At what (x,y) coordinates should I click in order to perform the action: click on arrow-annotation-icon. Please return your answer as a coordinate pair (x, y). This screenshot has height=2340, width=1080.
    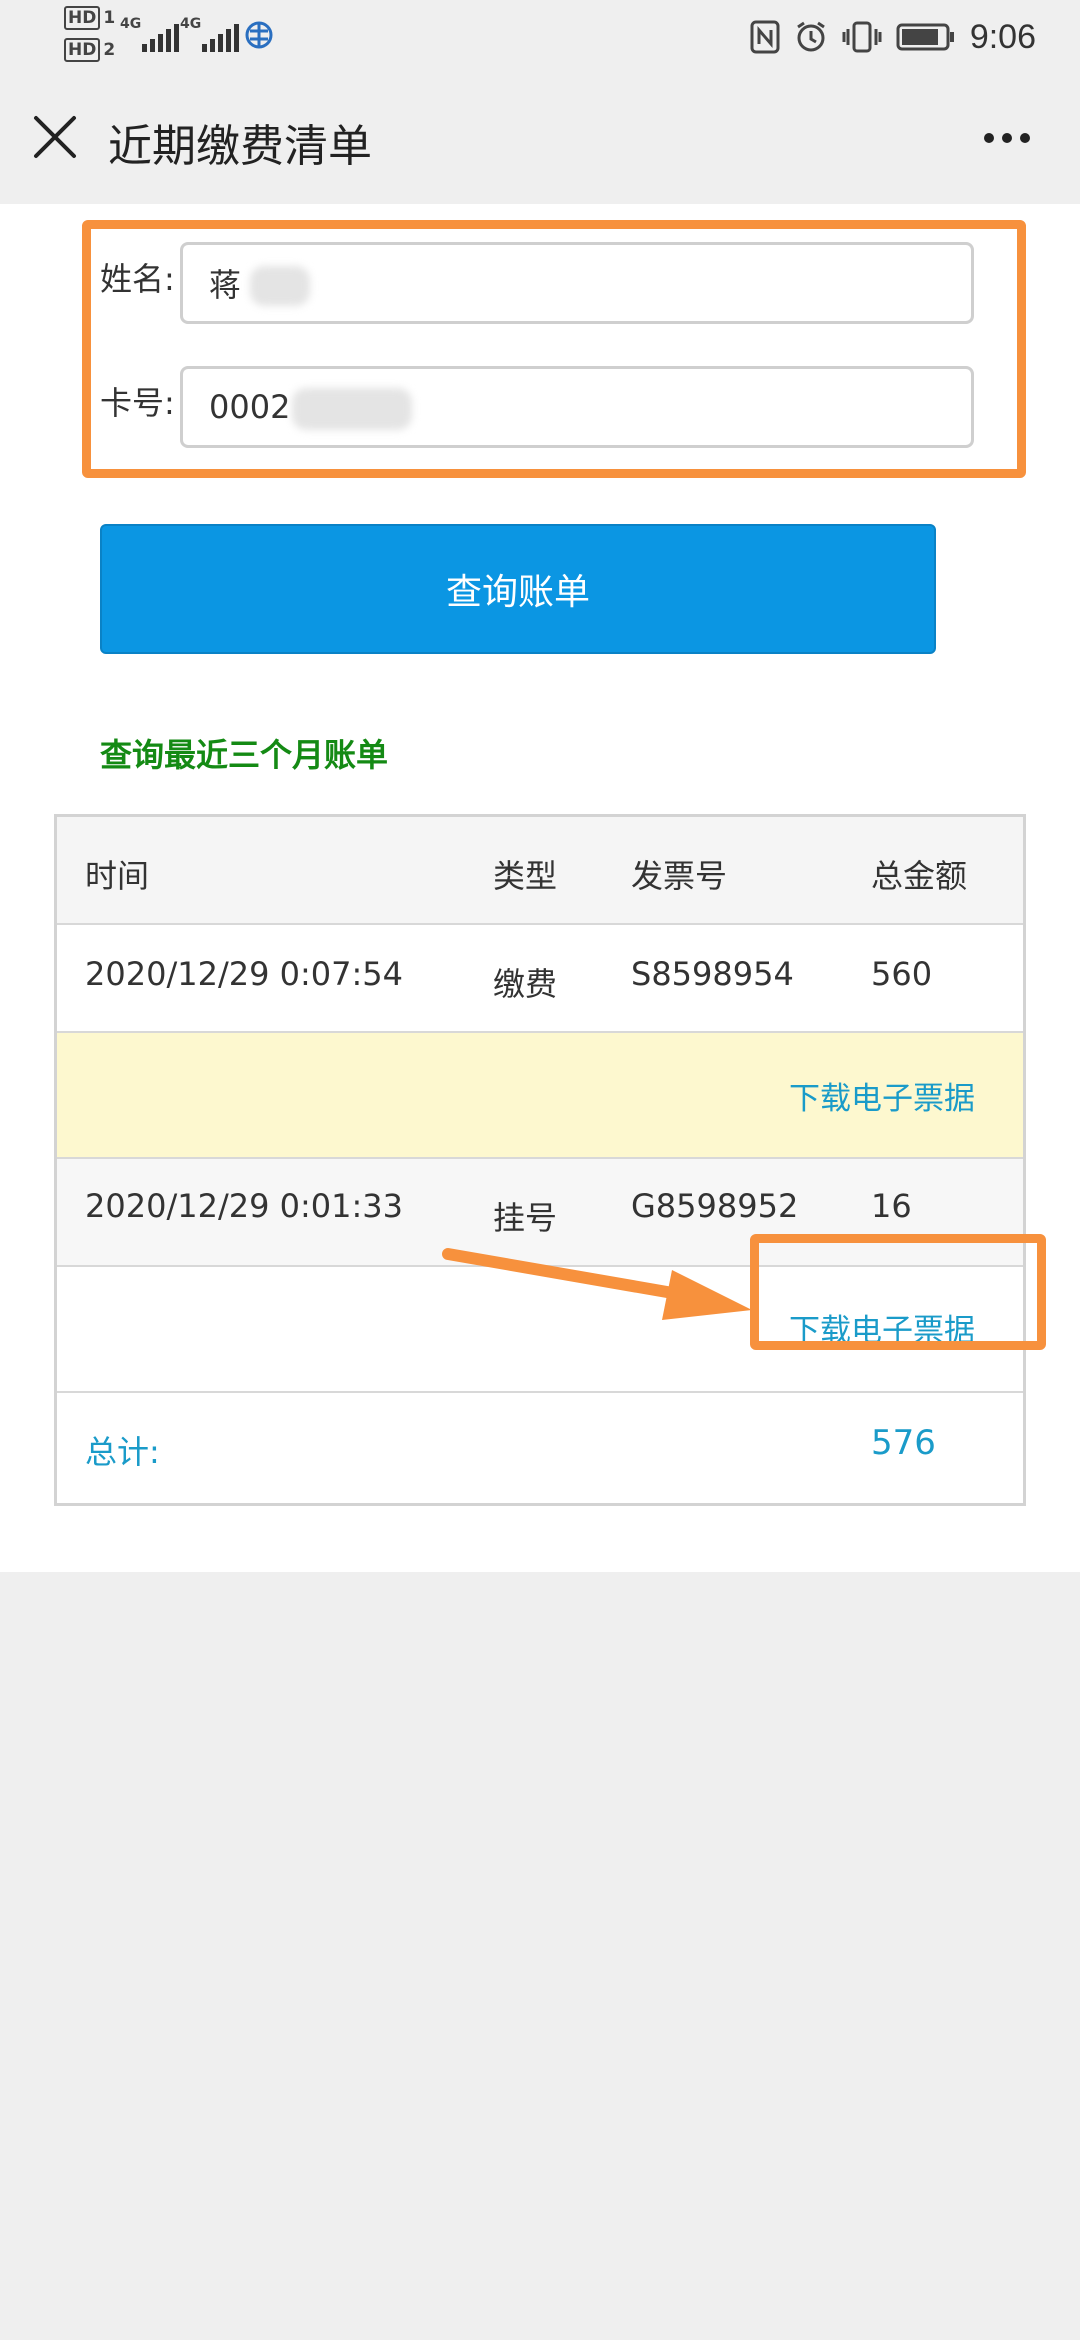
    Looking at the image, I should click on (597, 1284).